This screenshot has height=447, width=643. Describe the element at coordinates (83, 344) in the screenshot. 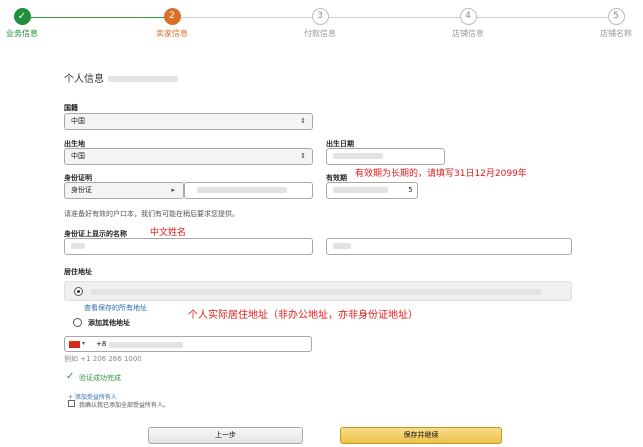

I see `chevron-down-icon: ▾` at that location.